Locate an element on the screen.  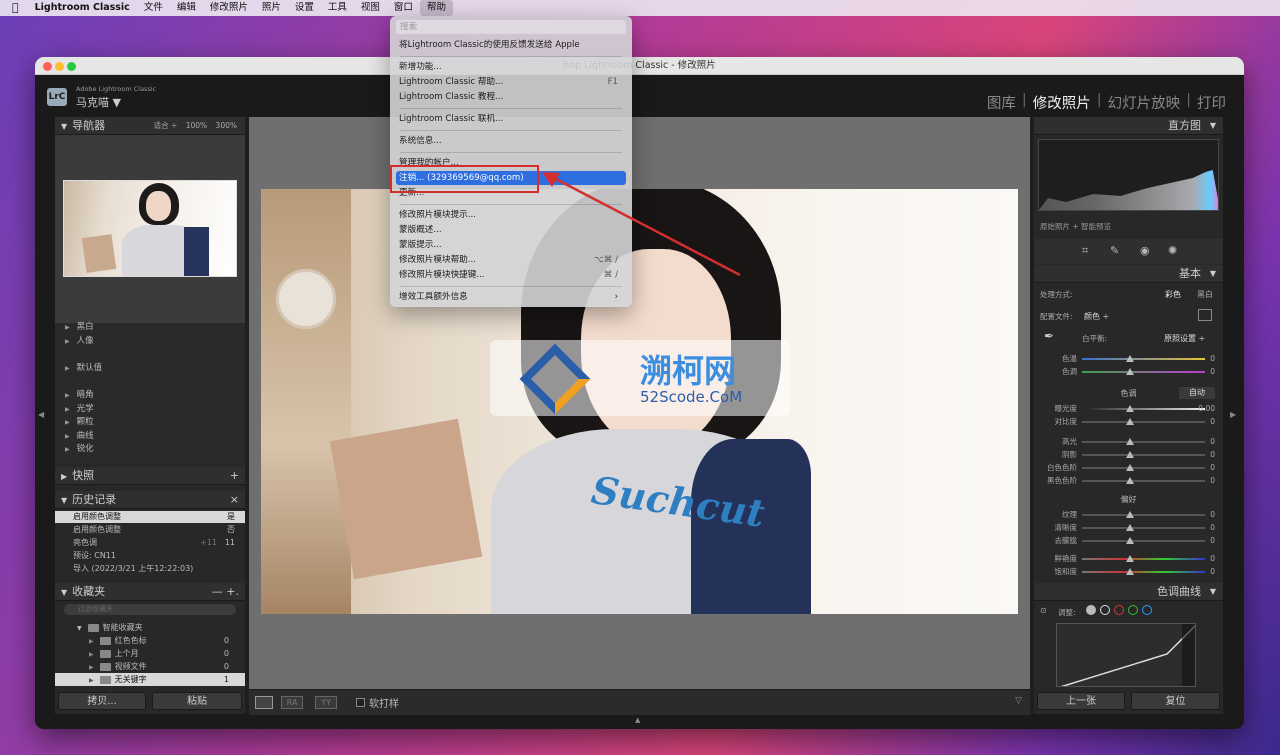
blacks-slider: 黑色色阶 0 is located at coordinates (1128, 480).